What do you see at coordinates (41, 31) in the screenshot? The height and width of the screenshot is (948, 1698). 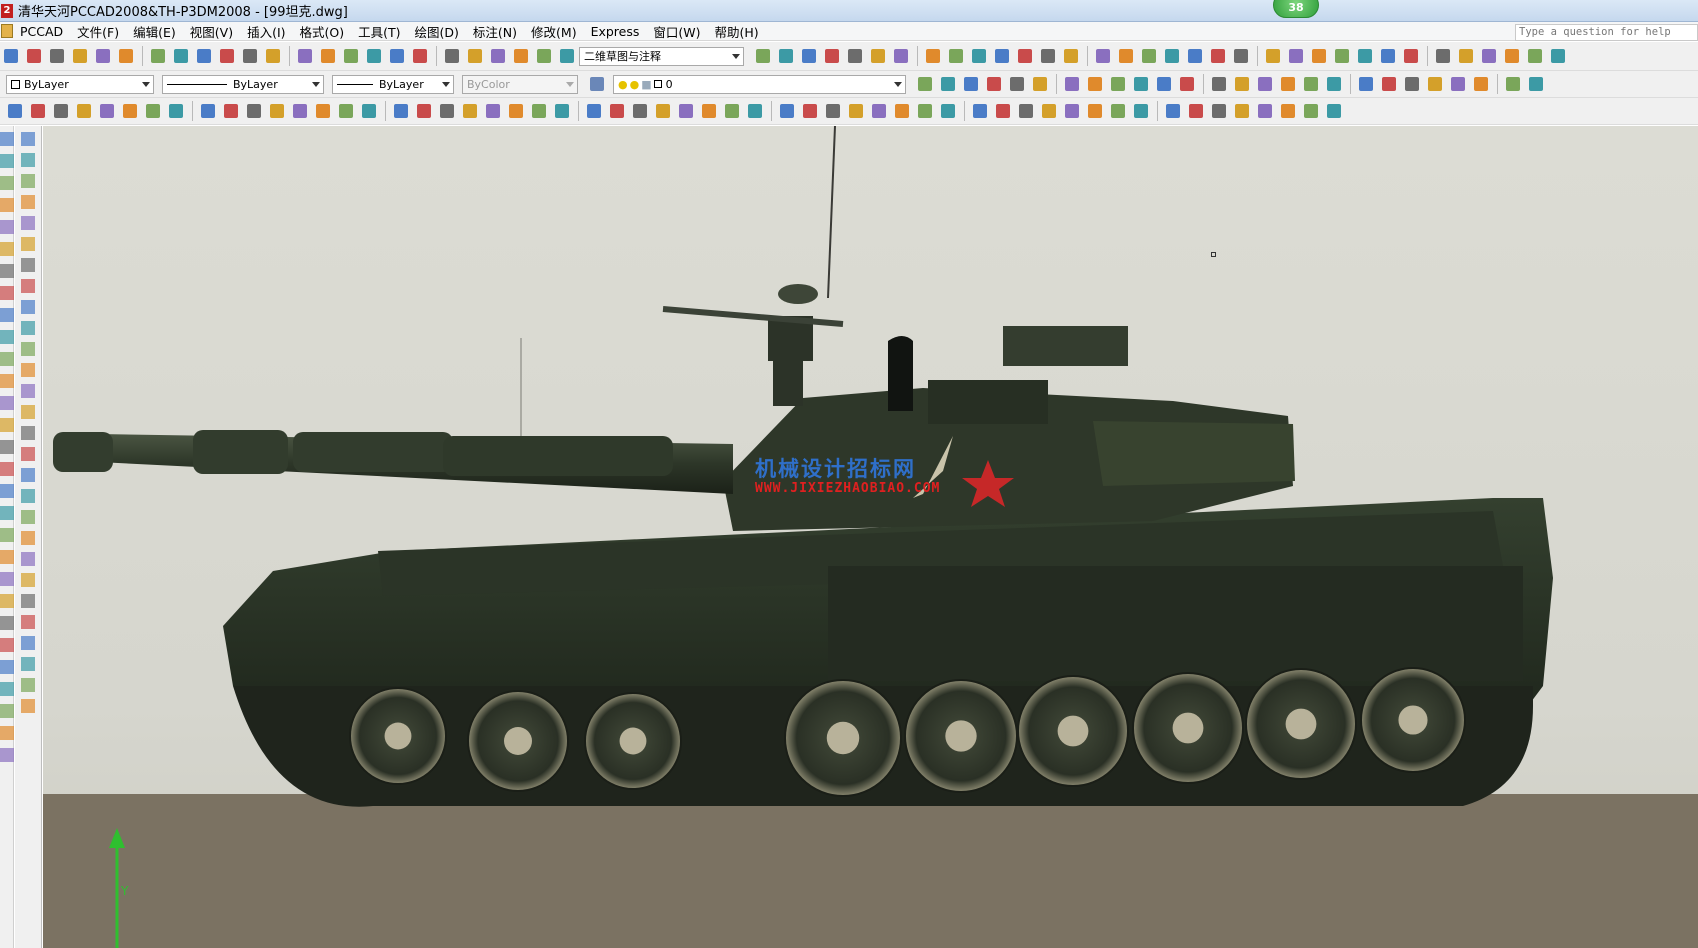 I see `menu-pccad: PCCAD` at bounding box center [41, 31].